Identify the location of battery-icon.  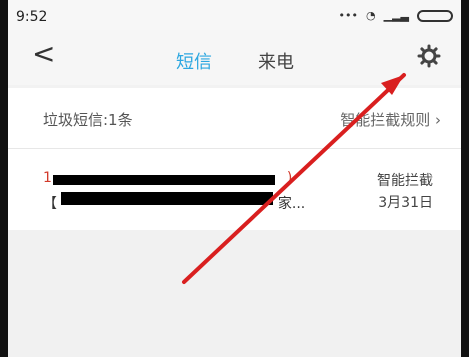
(435, 15).